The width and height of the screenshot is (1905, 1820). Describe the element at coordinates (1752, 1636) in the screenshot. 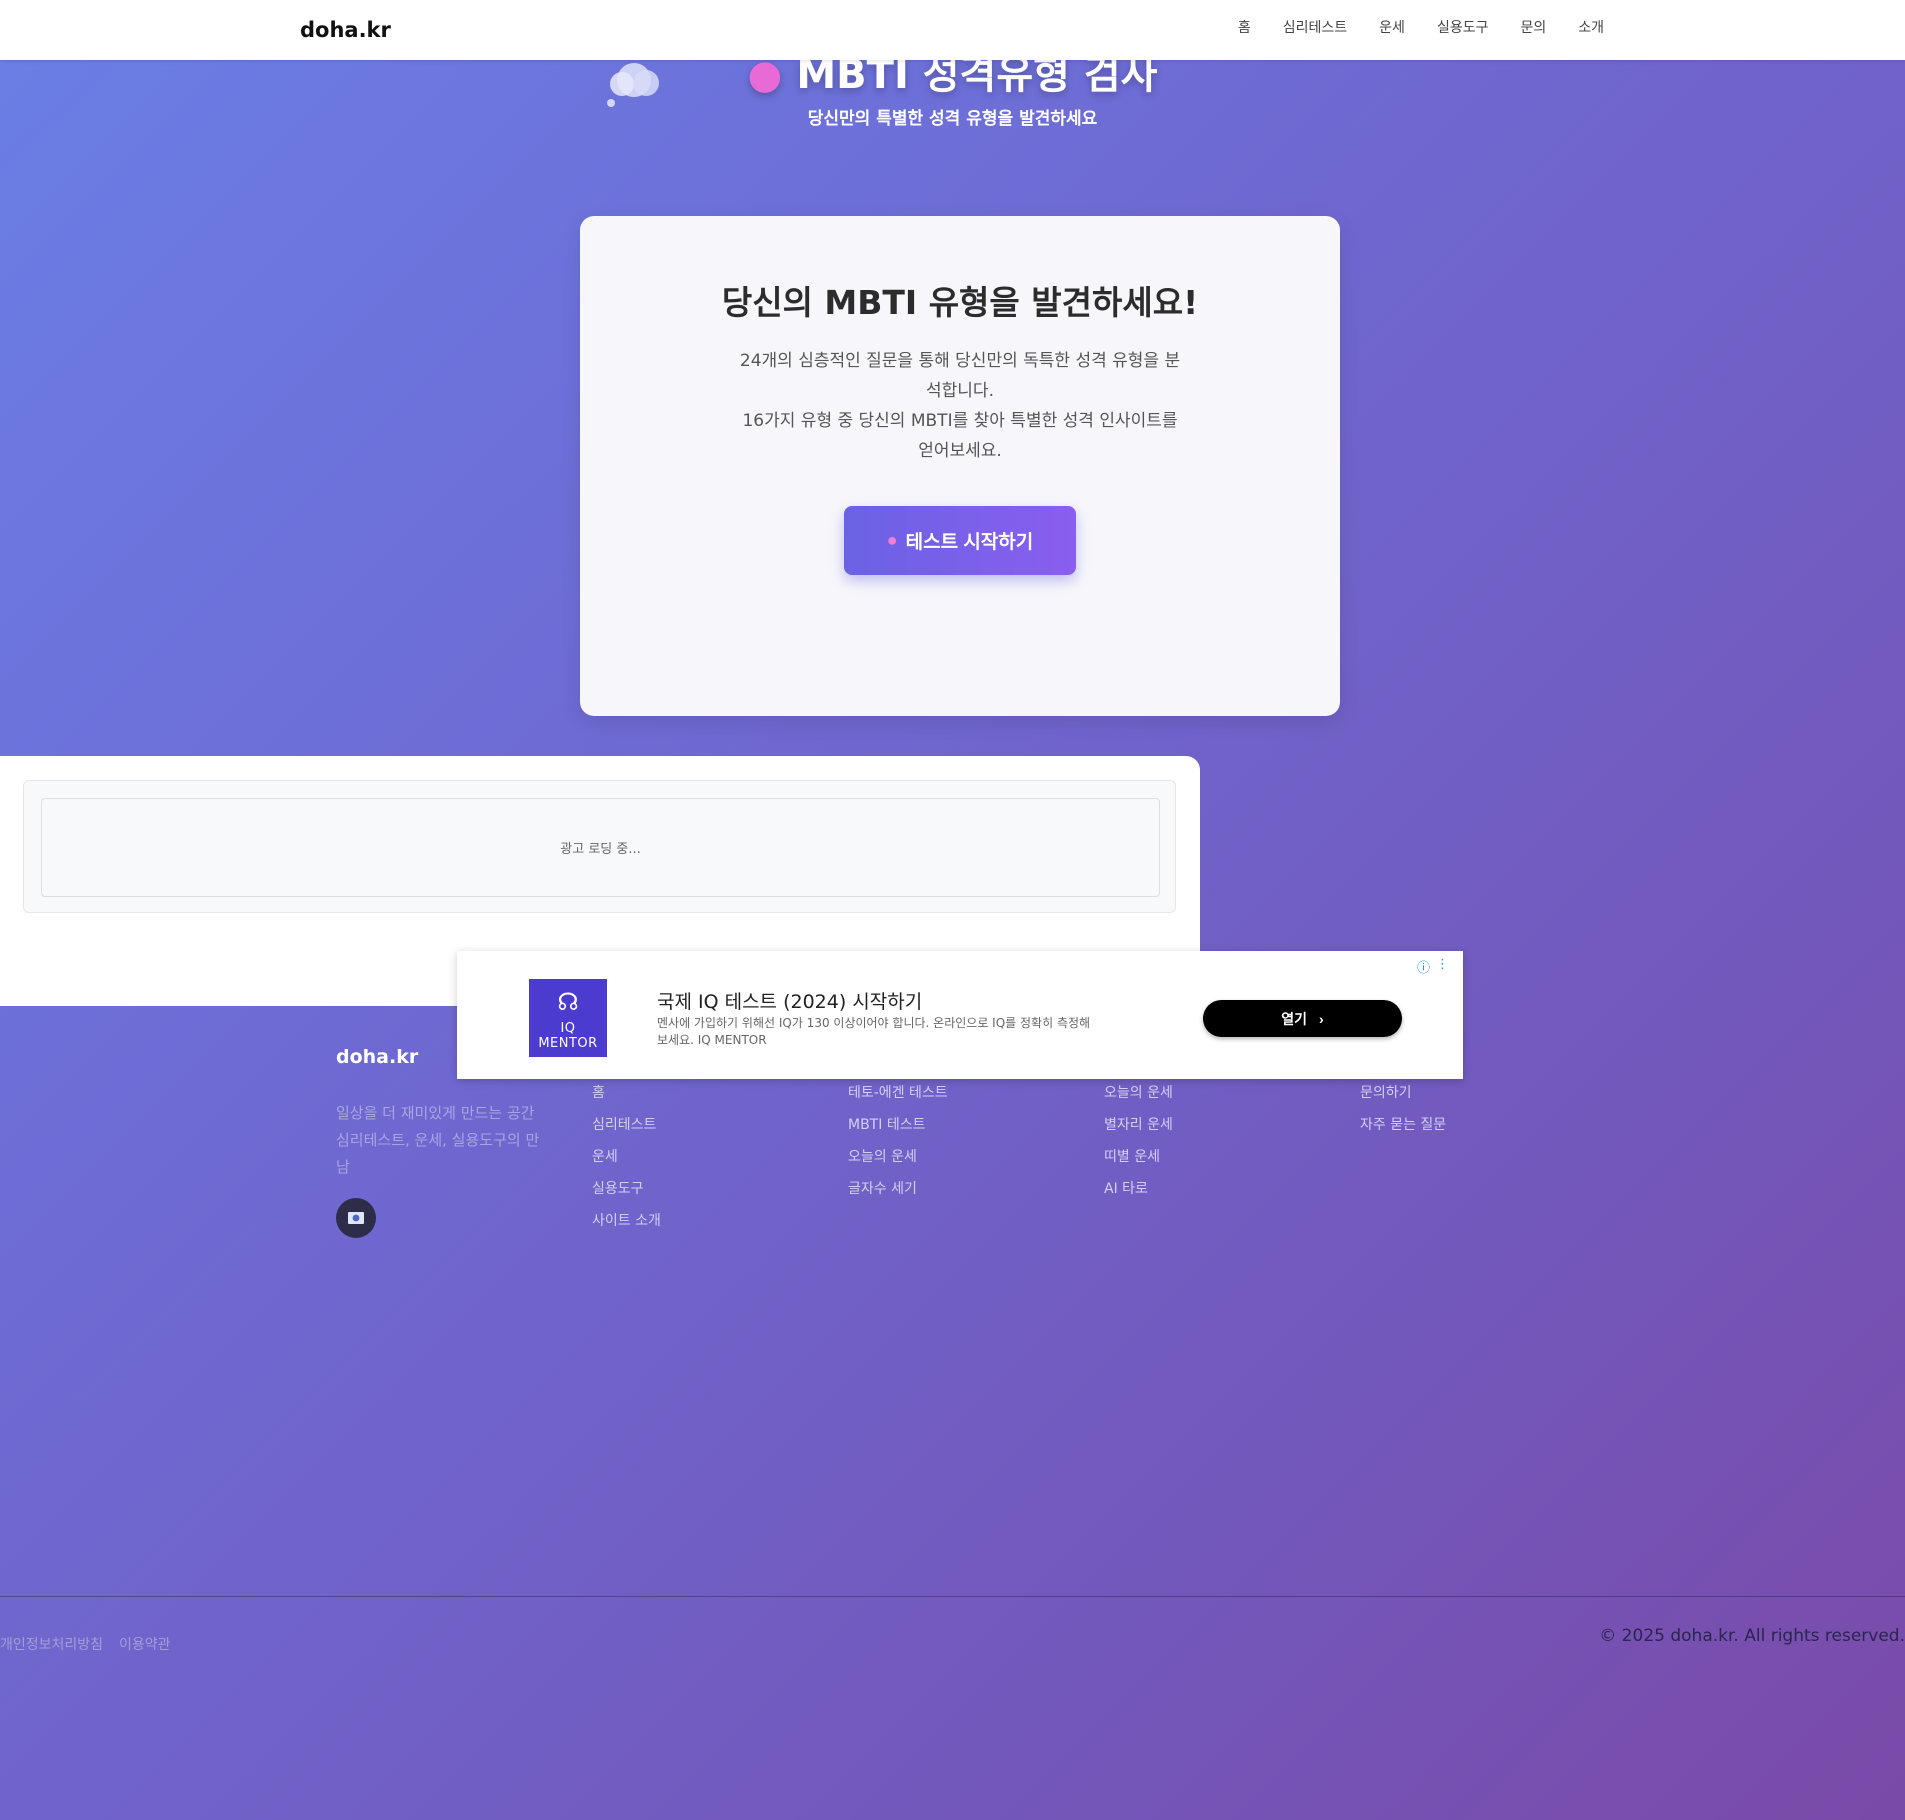

I see `copyright: © 2025 doha.kr. All rights reserved.` at that location.